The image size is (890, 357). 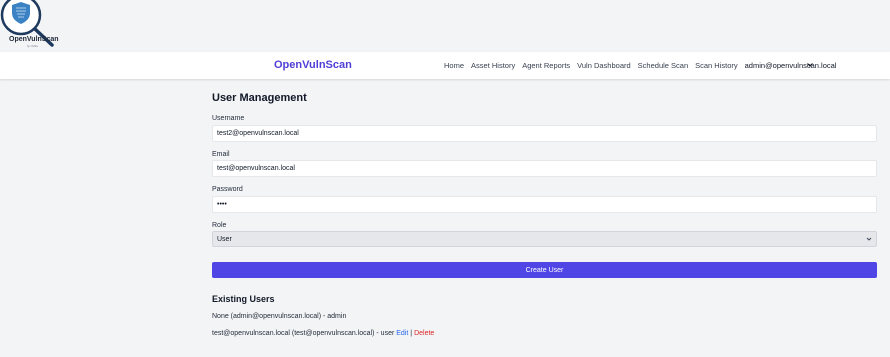 What do you see at coordinates (663, 65) in the screenshot?
I see `nav-schedule-scan: Schedule Scan` at bounding box center [663, 65].